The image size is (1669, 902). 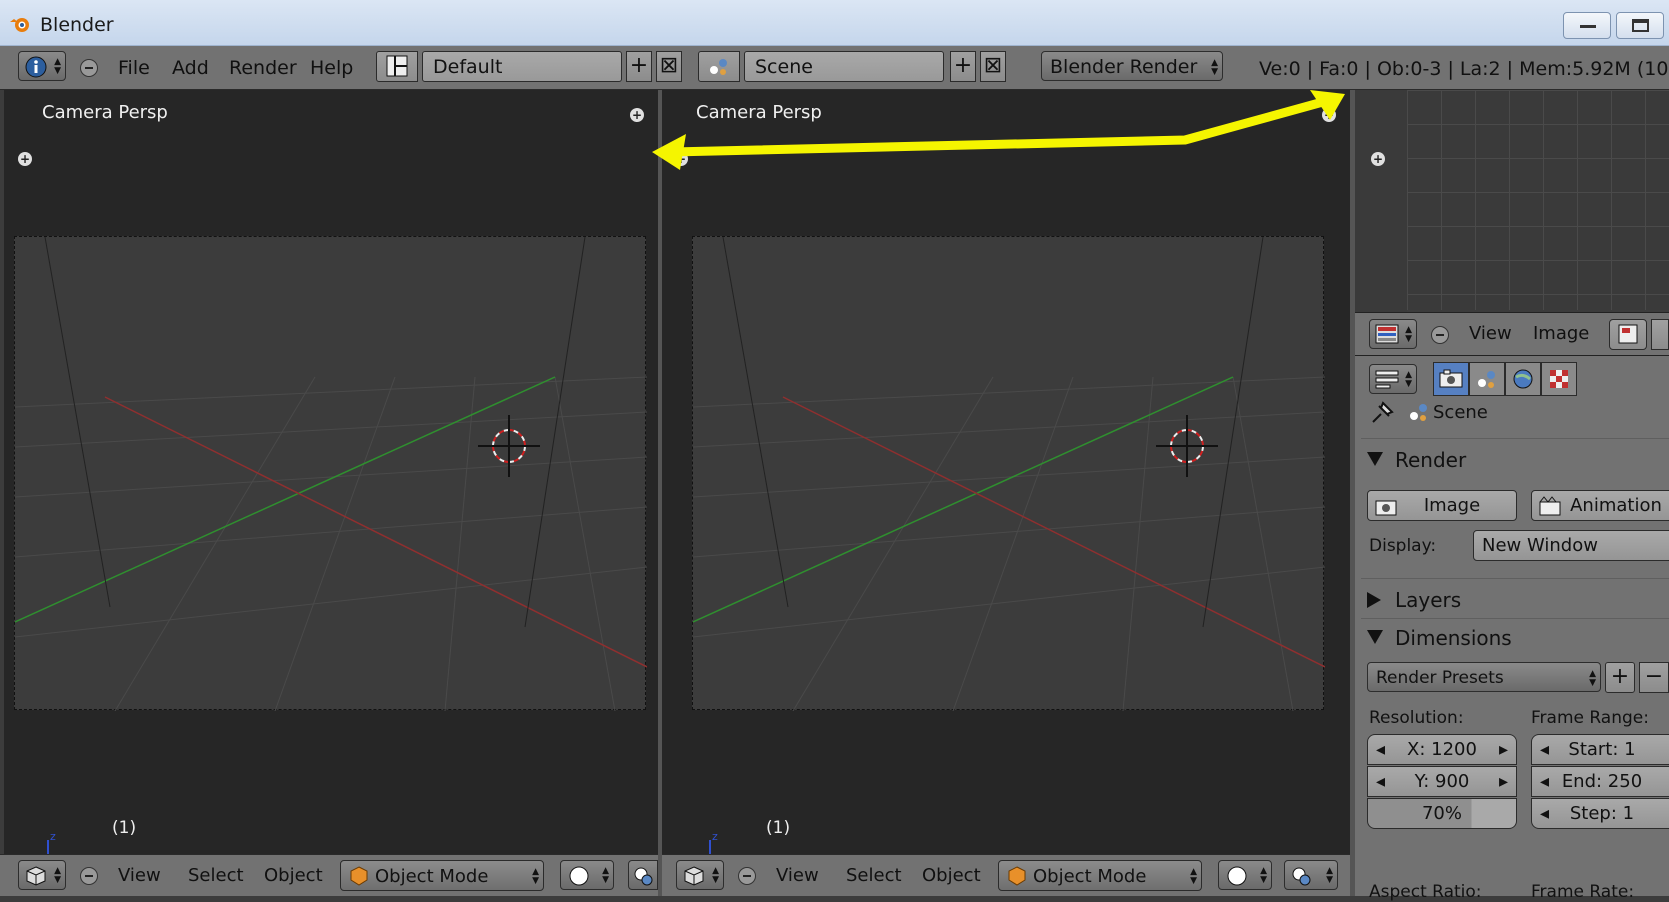 I want to click on frame-start-field: ◂ Start: 1, so click(x=1600, y=749).